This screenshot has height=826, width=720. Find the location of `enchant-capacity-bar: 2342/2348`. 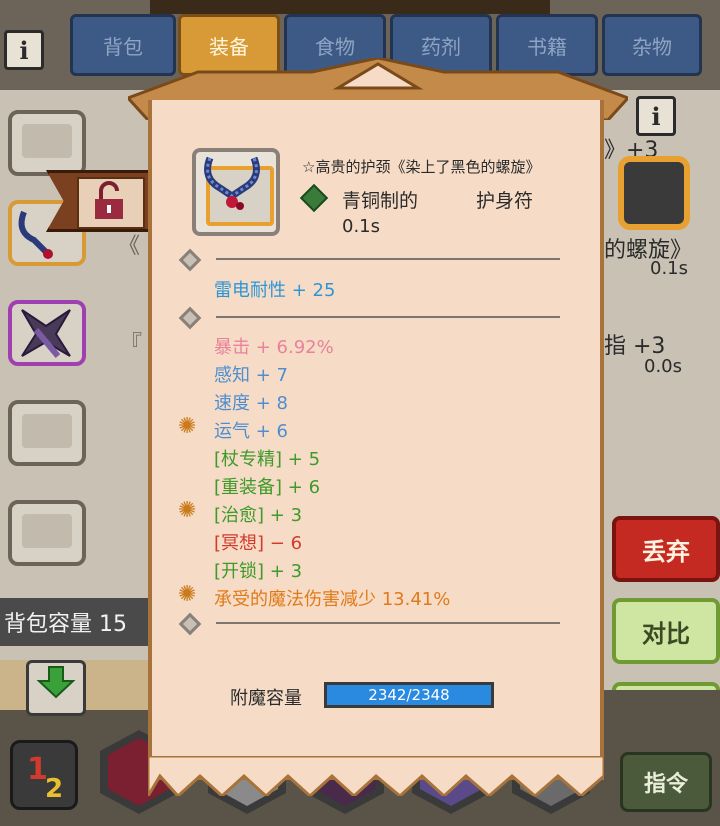

enchant-capacity-bar: 2342/2348 is located at coordinates (409, 695).